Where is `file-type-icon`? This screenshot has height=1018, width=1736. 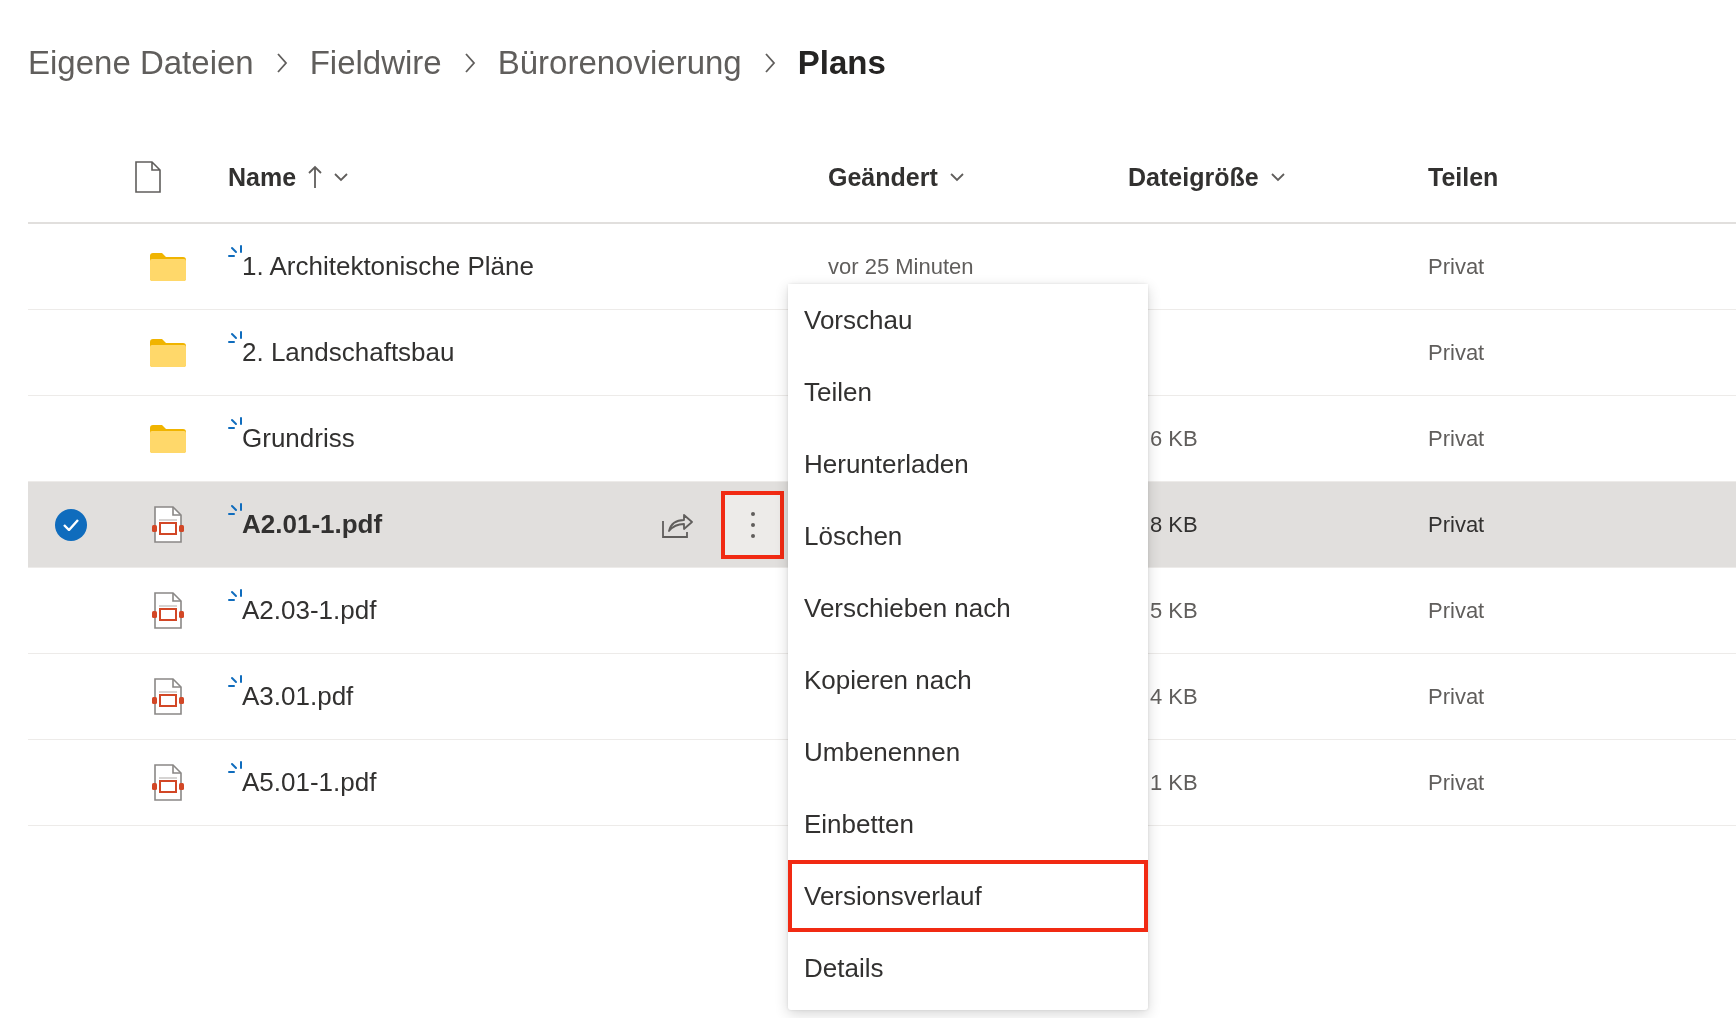
file-type-icon is located at coordinates (148, 177).